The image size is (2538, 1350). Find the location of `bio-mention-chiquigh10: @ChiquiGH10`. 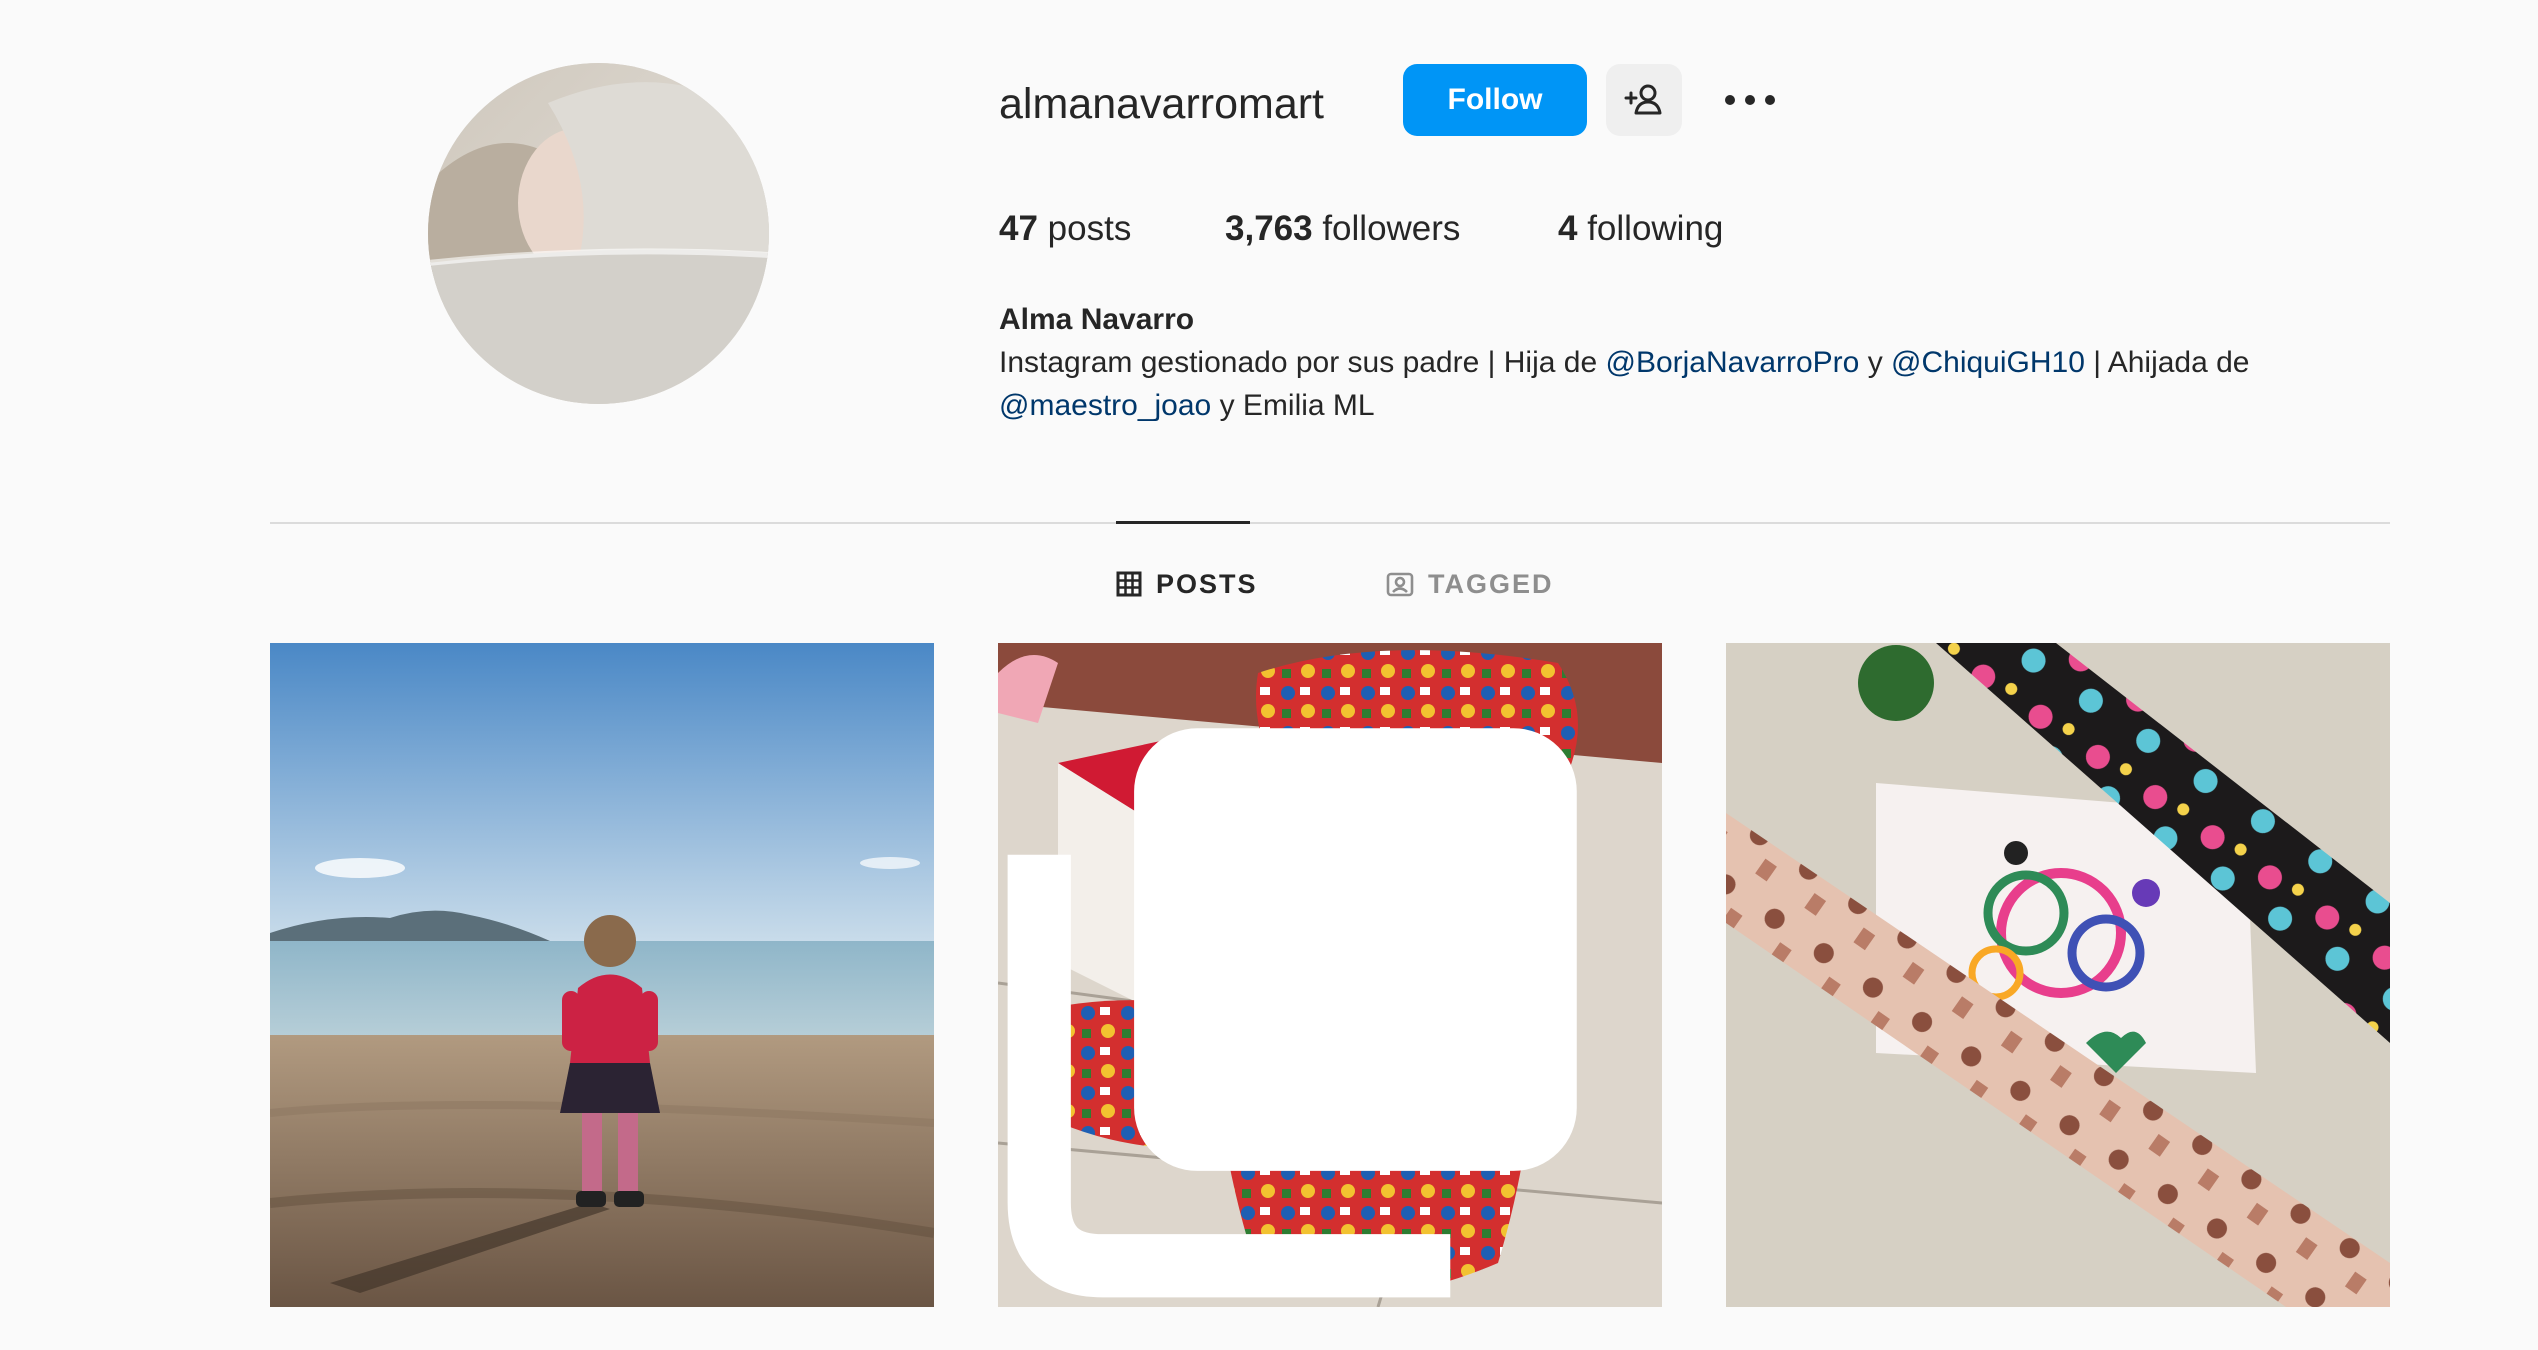

bio-mention-chiquigh10: @ChiquiGH10 is located at coordinates (1988, 362).